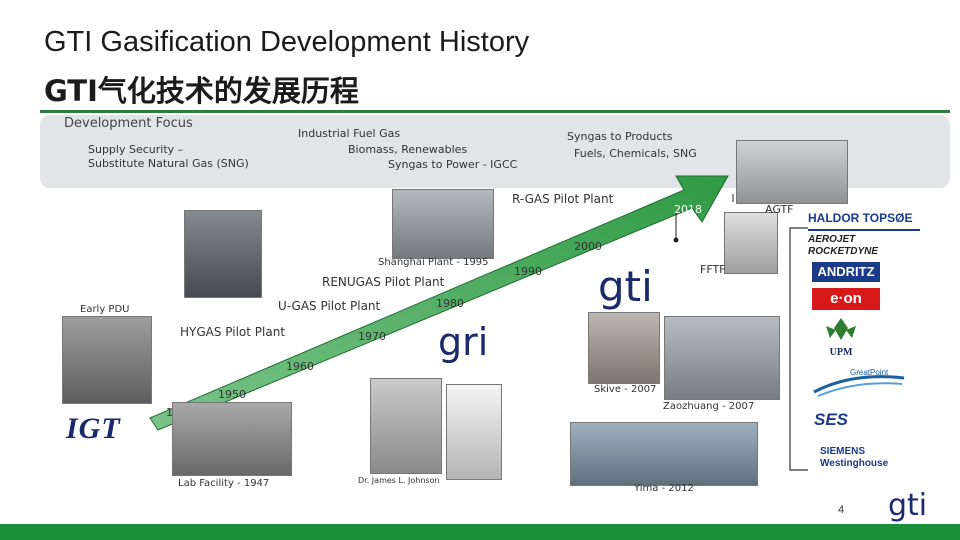  I want to click on igt-logo-text: IGT, so click(93, 428).